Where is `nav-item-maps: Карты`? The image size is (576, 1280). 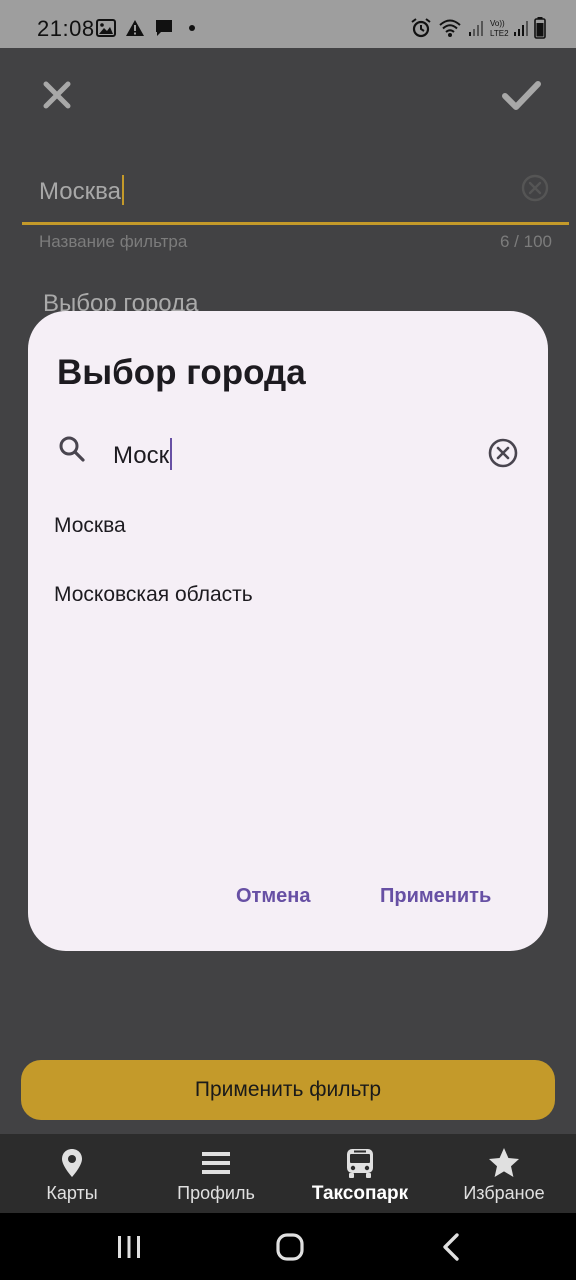 nav-item-maps: Карты is located at coordinates (72, 1173).